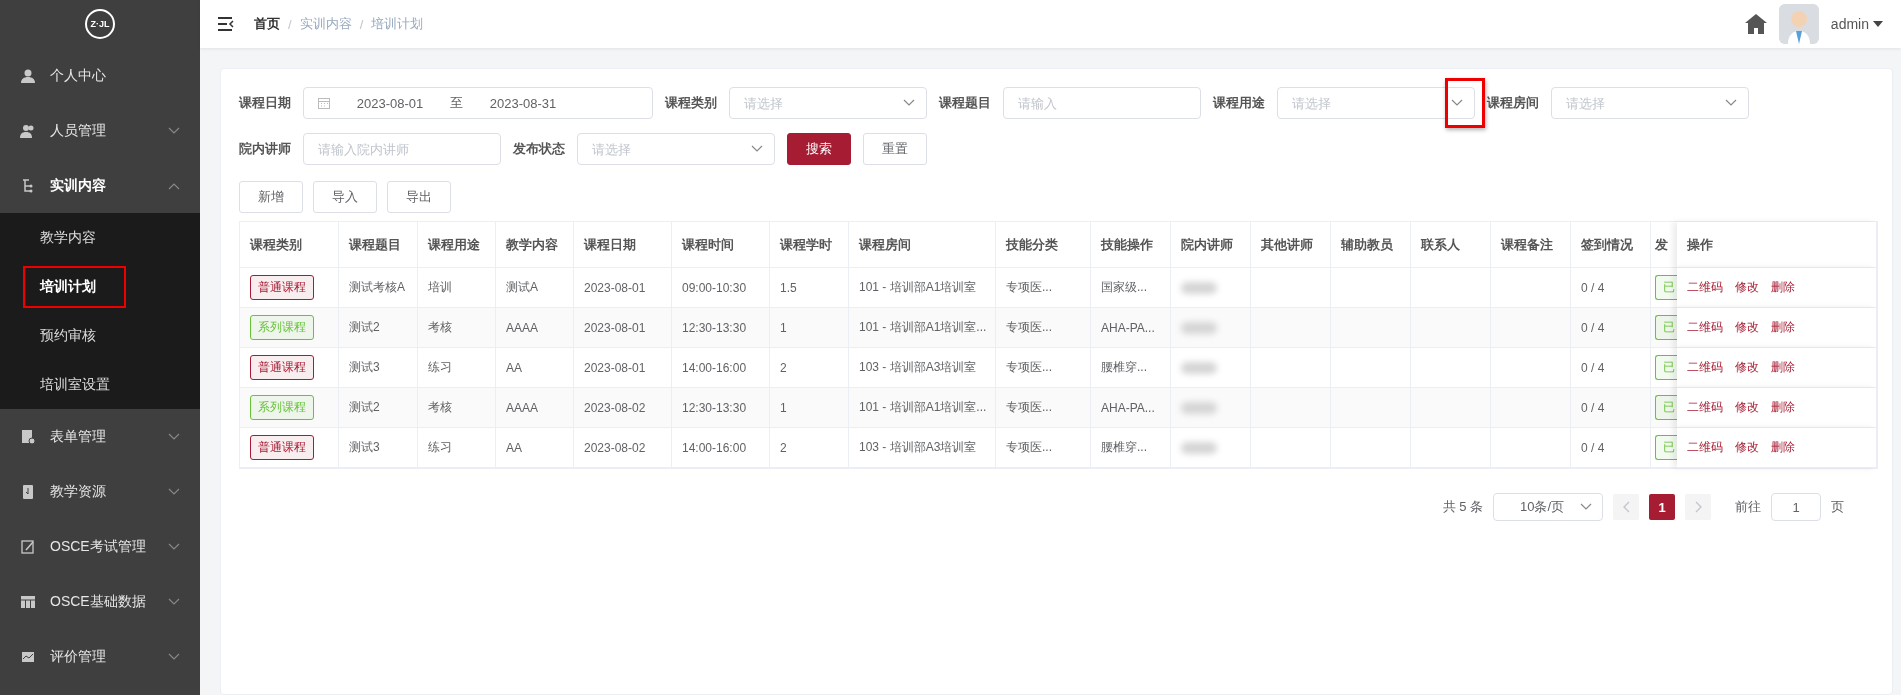  What do you see at coordinates (1878, 24) in the screenshot?
I see `caret-icon` at bounding box center [1878, 24].